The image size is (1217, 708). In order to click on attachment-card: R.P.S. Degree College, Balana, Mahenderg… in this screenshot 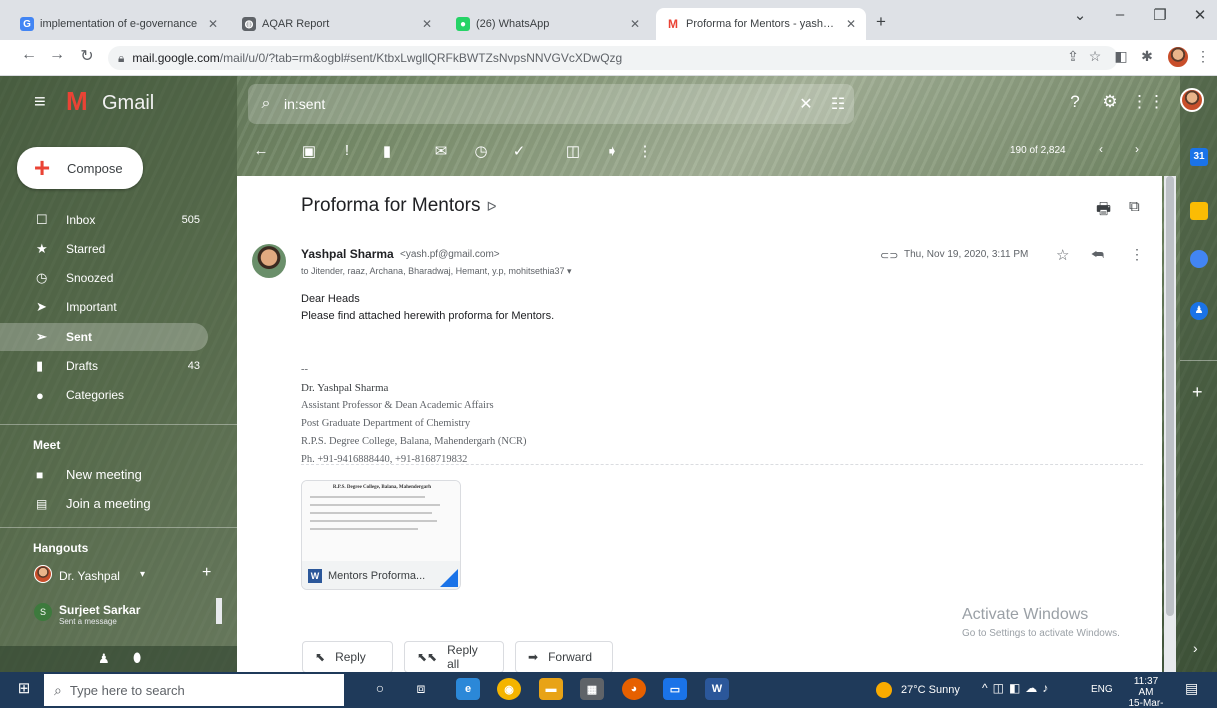, I will do `click(381, 535)`.